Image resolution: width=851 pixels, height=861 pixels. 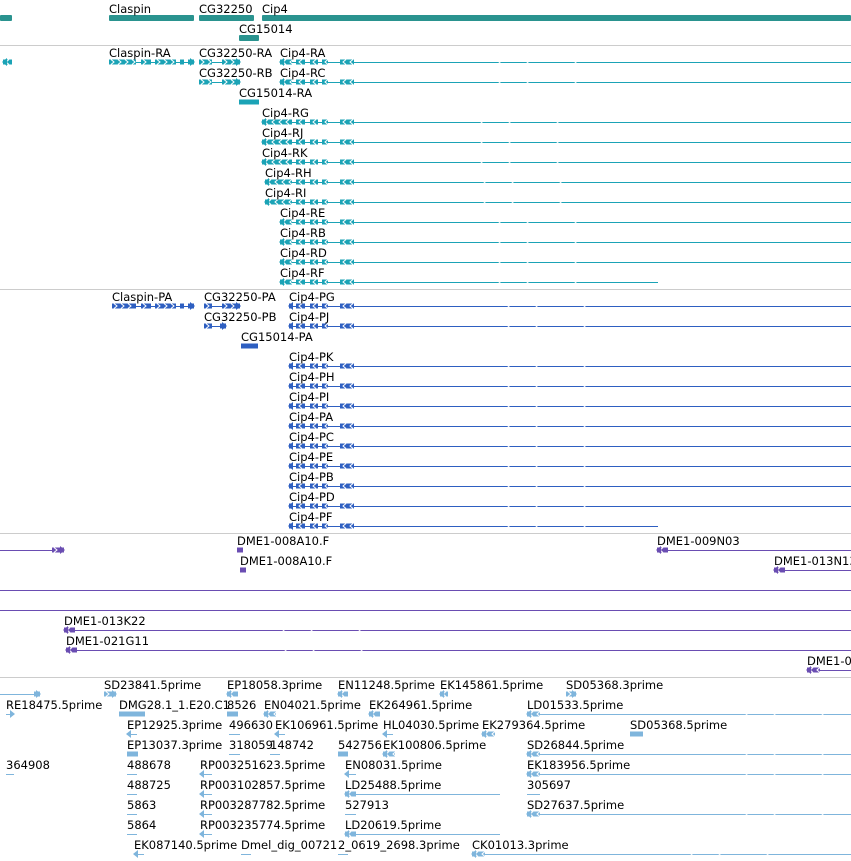 I want to click on feature-label: Cip4-PI, so click(x=309, y=397).